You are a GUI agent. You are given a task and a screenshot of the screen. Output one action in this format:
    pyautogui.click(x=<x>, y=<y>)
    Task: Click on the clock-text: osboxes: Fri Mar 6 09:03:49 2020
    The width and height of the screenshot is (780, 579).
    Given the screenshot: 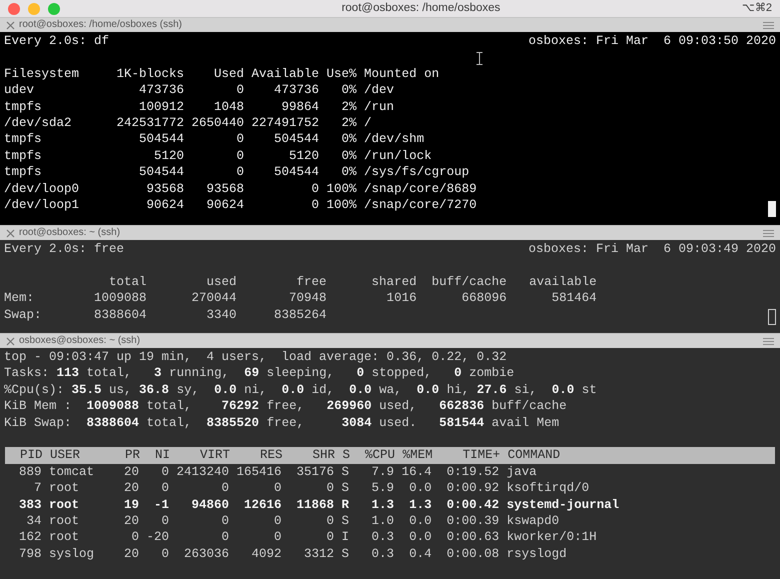 What is the action you would take?
    pyautogui.click(x=652, y=249)
    